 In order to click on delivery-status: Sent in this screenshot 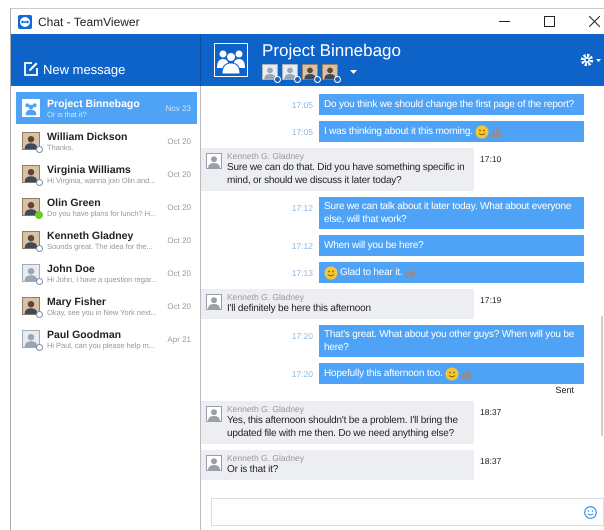, I will do `click(564, 390)`.